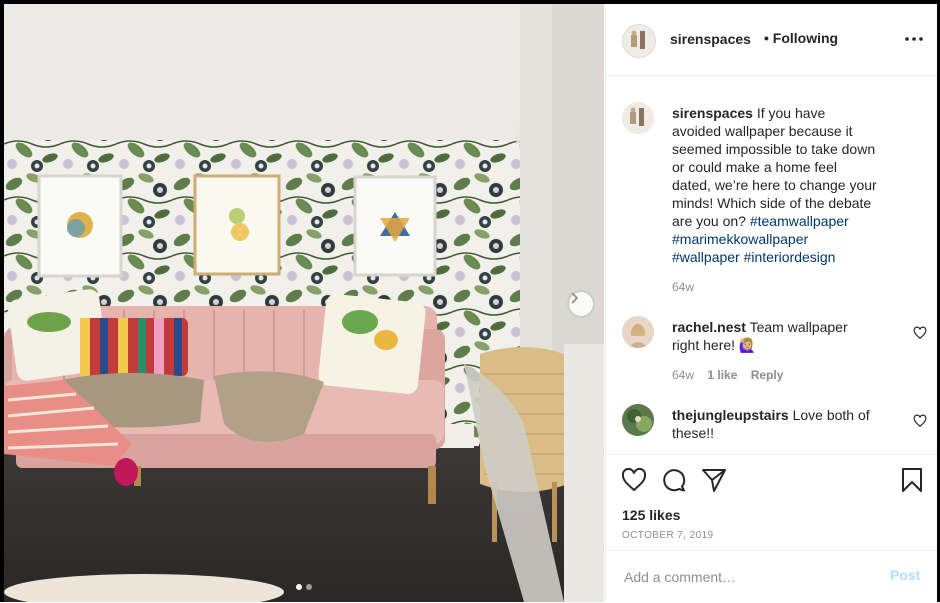 The width and height of the screenshot is (940, 603). I want to click on post-comment-button: Post, so click(905, 575).